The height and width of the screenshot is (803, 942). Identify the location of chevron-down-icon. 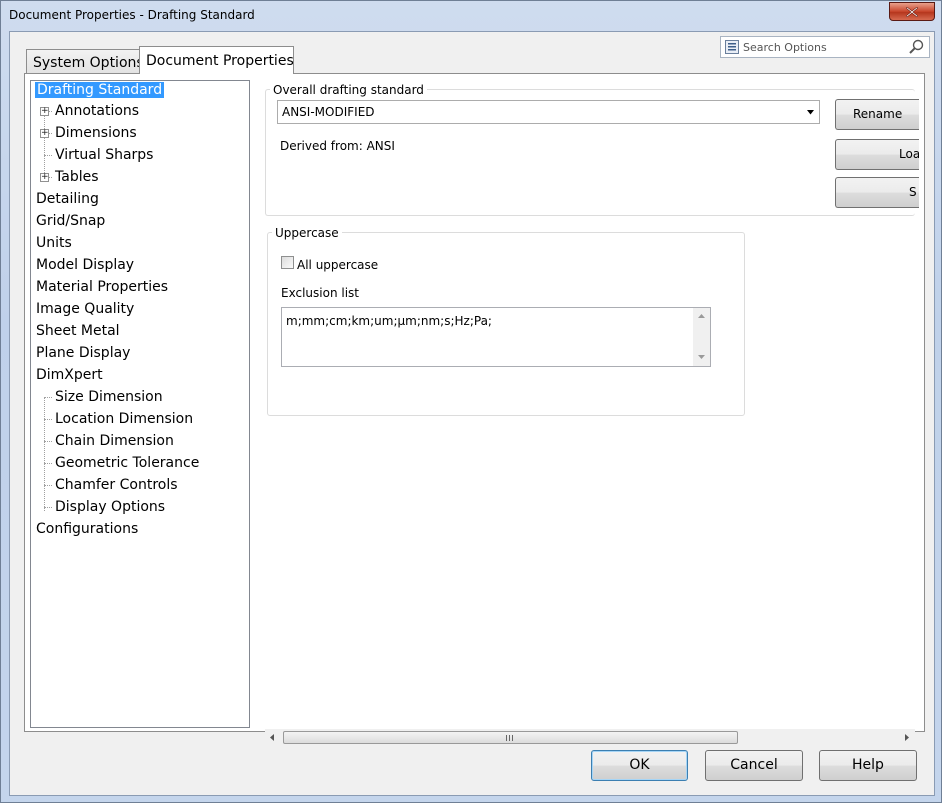
(810, 112).